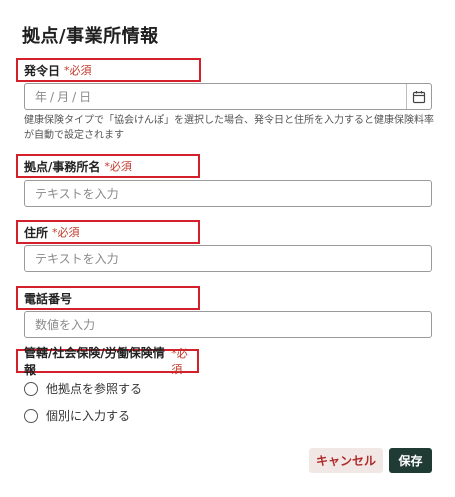  Describe the element at coordinates (48, 298) in the screenshot. I see `phone-label-text: 電話番号` at that location.